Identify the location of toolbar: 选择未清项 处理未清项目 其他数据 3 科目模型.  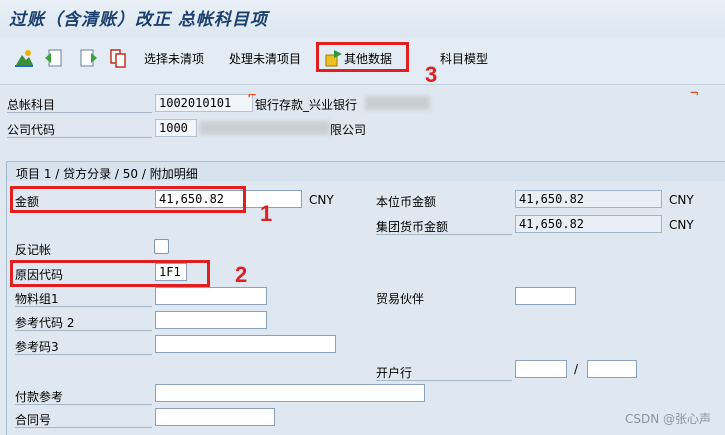
(362, 62).